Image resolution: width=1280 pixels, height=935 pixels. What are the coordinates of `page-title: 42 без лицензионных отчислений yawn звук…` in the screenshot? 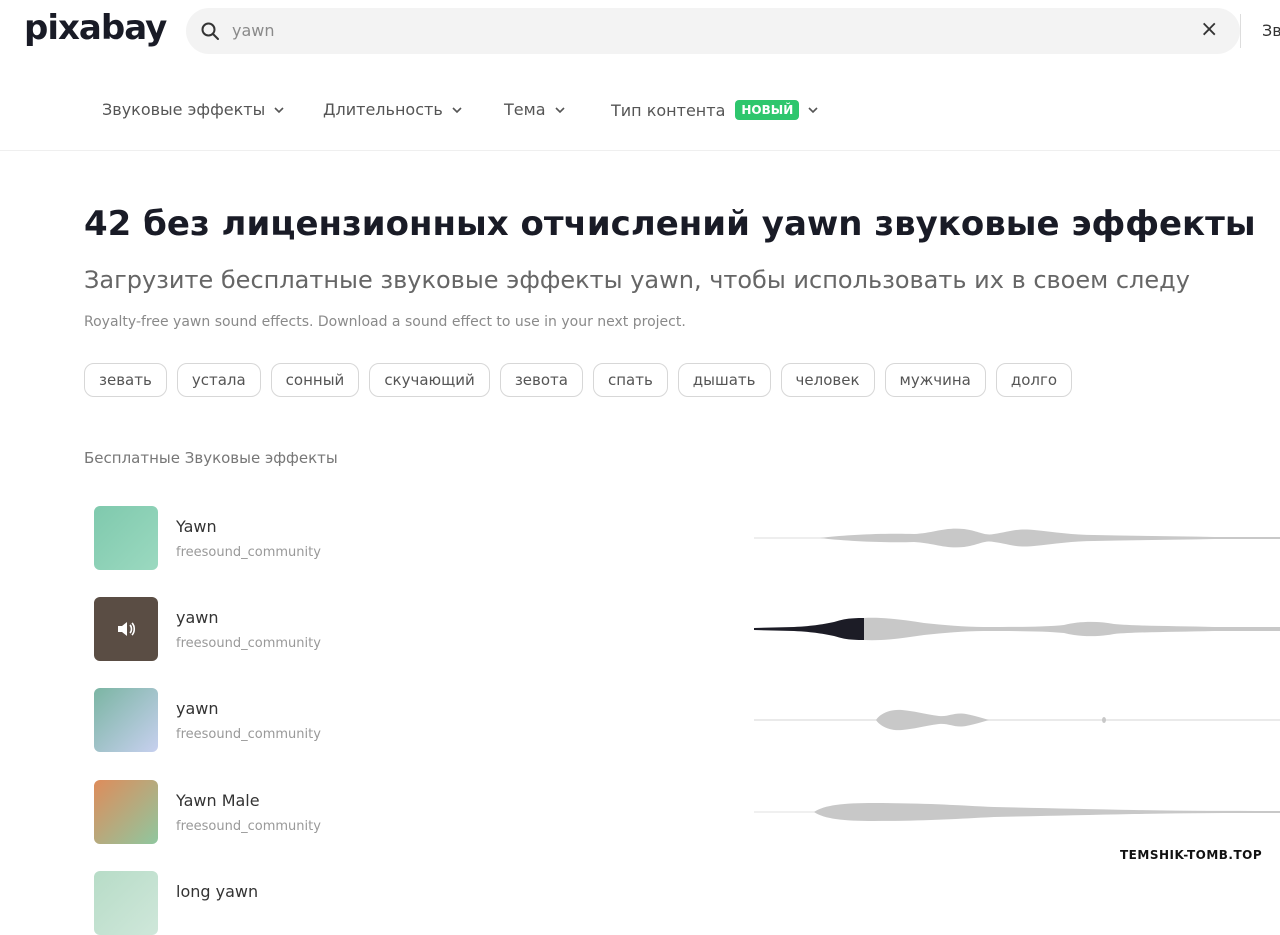 It's located at (670, 224).